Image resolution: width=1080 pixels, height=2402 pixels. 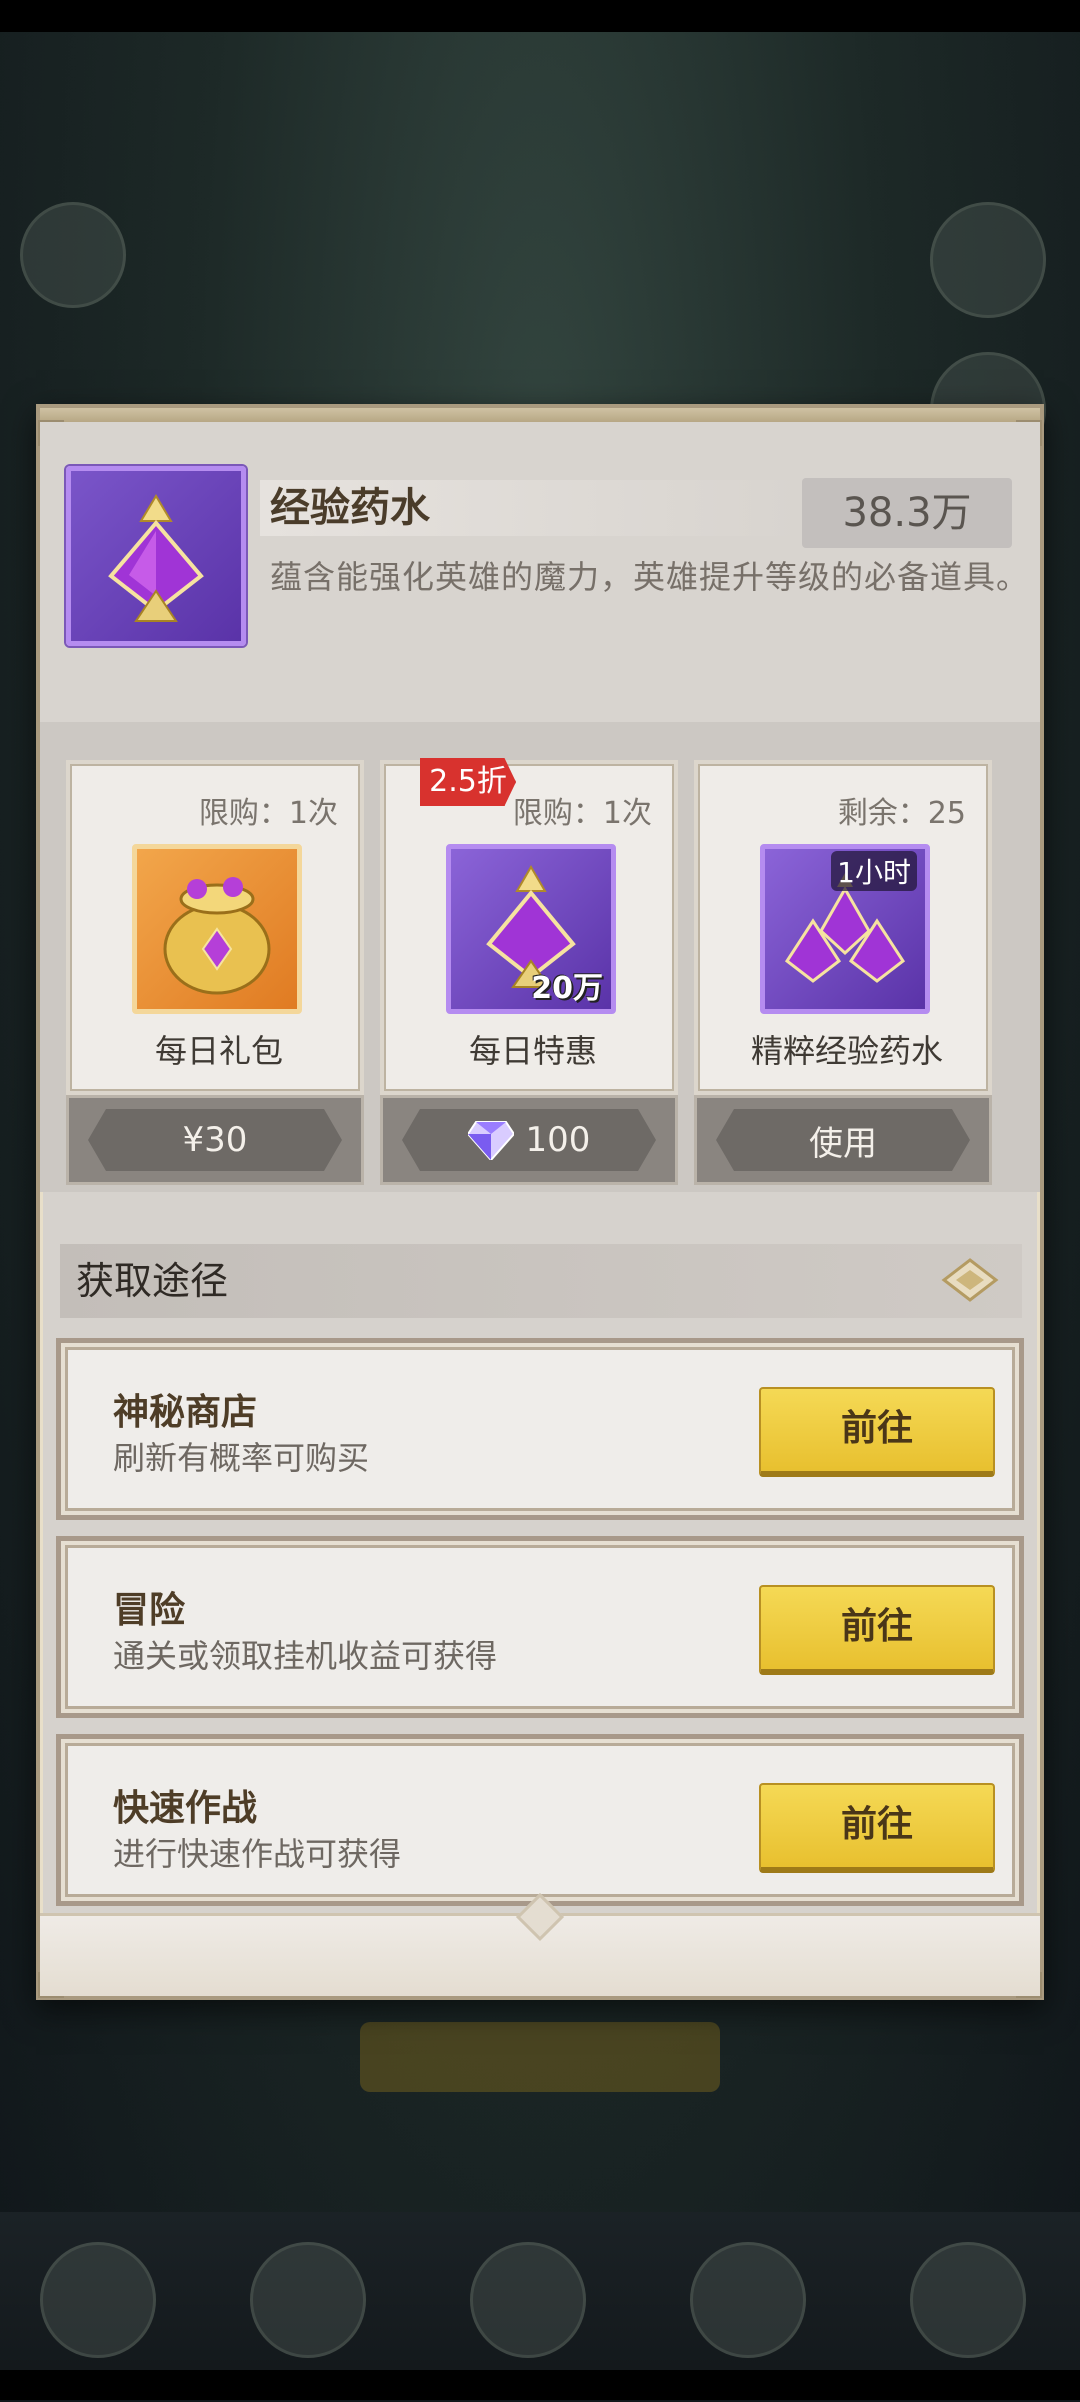 I want to click on acquire-title: 获取途径, so click(x=152, y=1281).